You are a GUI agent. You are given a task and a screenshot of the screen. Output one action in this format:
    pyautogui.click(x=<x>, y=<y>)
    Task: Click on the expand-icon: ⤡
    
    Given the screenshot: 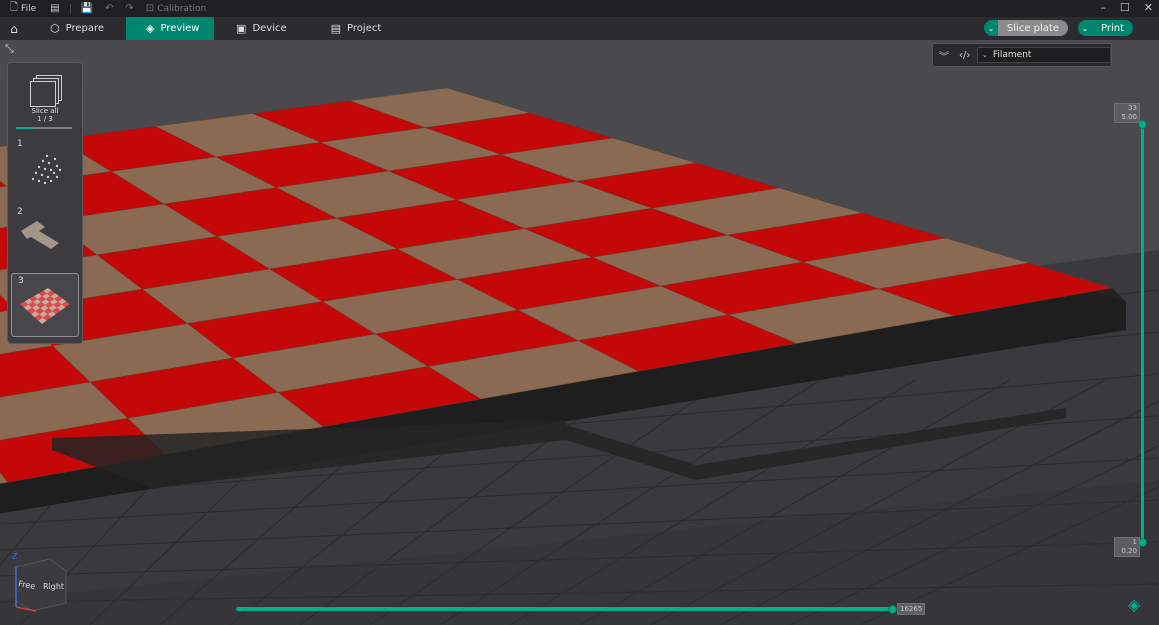 What is the action you would take?
    pyautogui.click(x=9, y=49)
    